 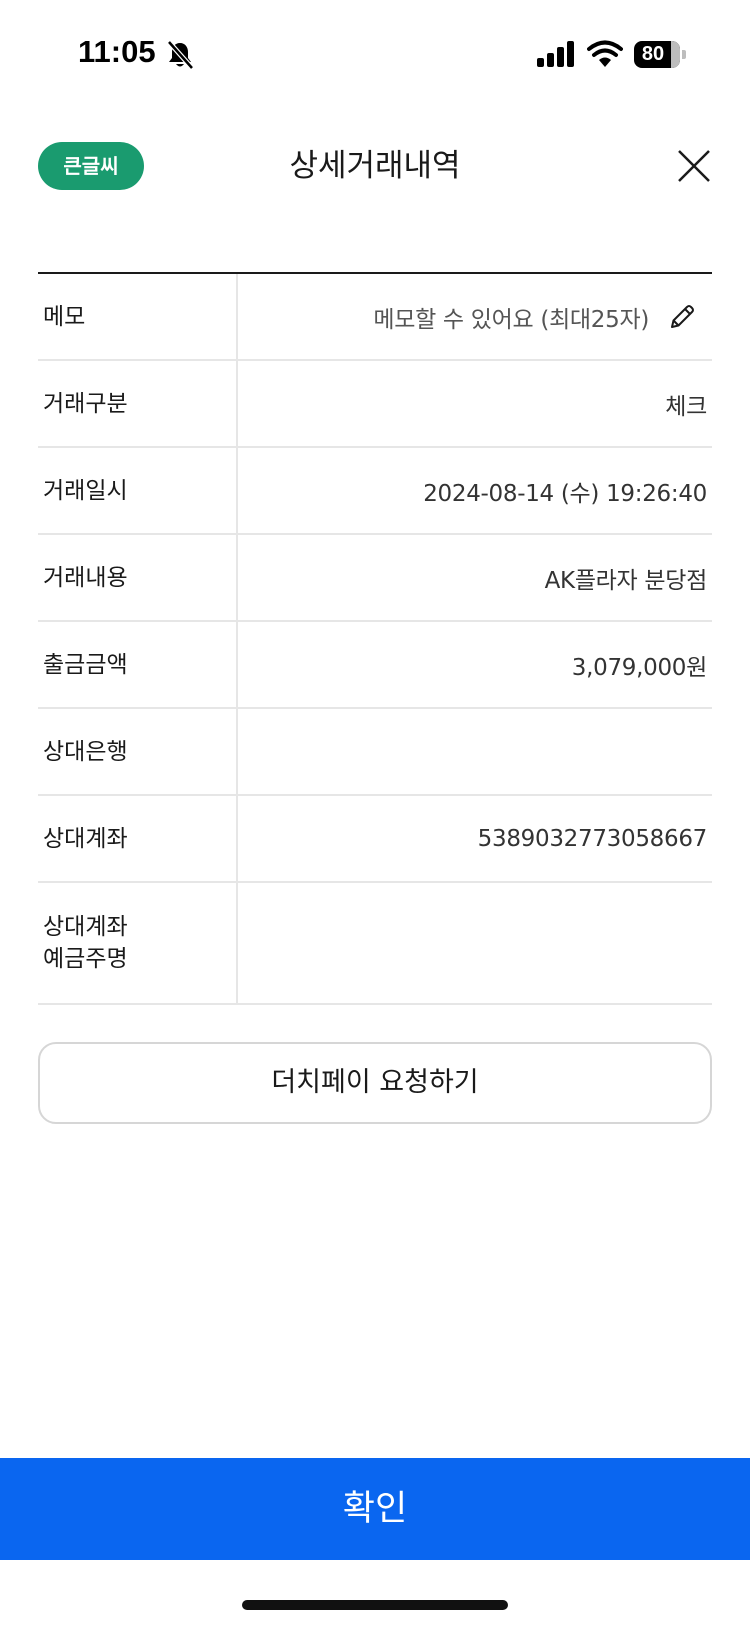 I want to click on header: 상세거래내역 큰글씨, so click(x=375, y=166).